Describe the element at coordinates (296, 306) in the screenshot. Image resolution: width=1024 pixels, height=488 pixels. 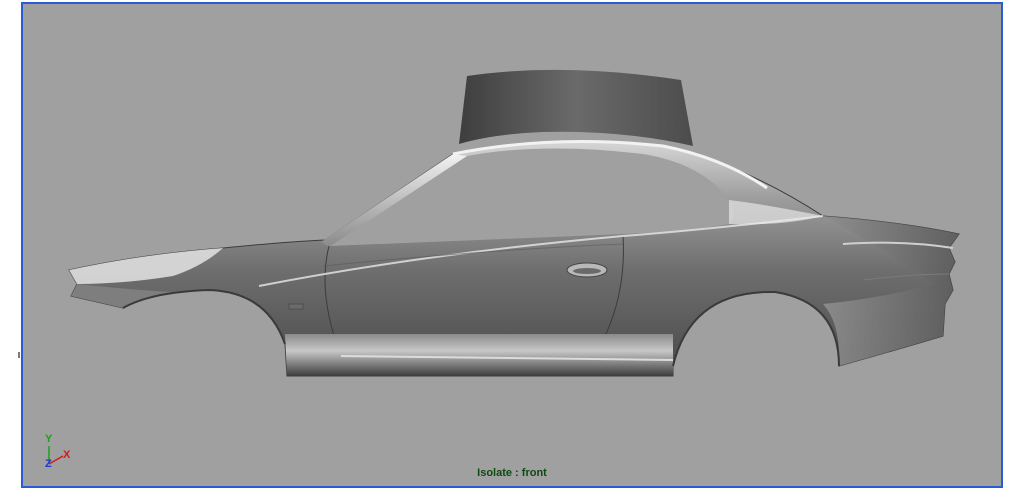
I see `side-marker` at that location.